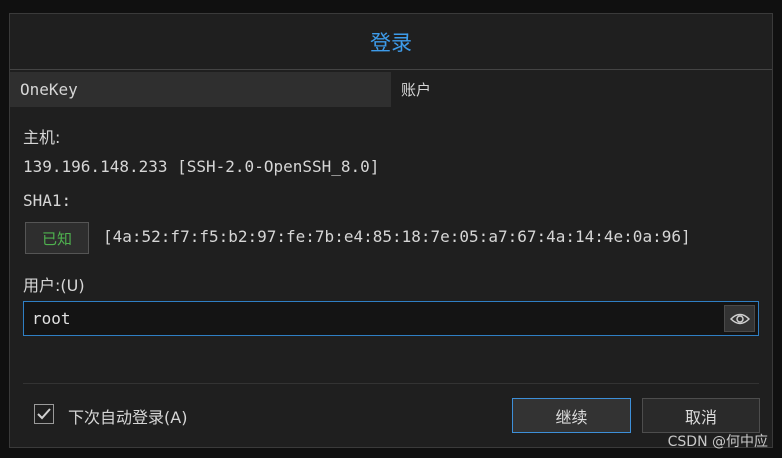 The height and width of the screenshot is (458, 782). Describe the element at coordinates (57, 238) in the screenshot. I see `known-host-button: 已知` at that location.